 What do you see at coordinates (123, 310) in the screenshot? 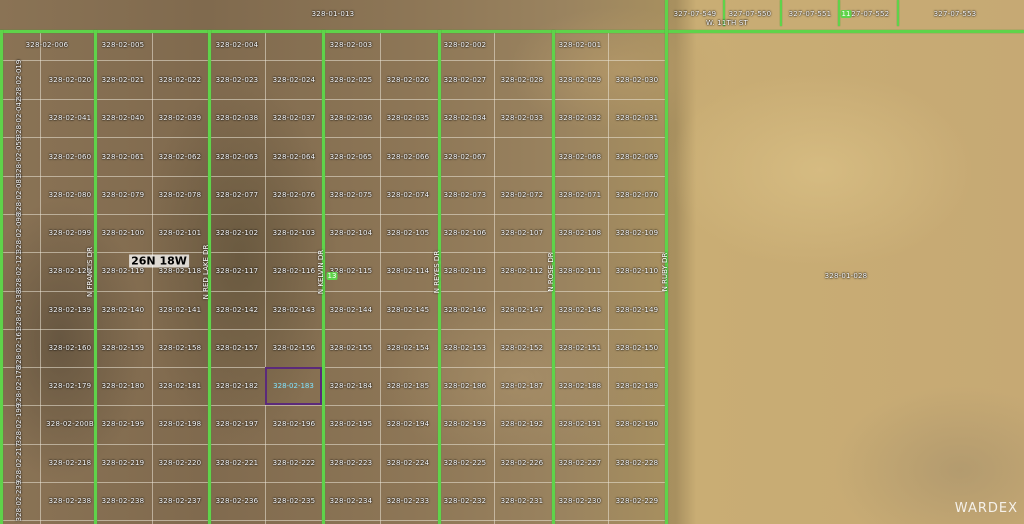
I see `parcel-label: 328-02-140` at bounding box center [123, 310].